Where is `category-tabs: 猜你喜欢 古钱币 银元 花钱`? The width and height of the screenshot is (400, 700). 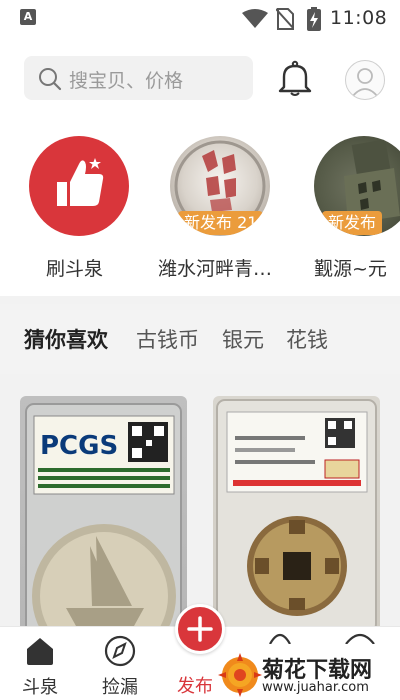 category-tabs: 猜你喜欢 古钱币 银元 花钱 is located at coordinates (200, 339).